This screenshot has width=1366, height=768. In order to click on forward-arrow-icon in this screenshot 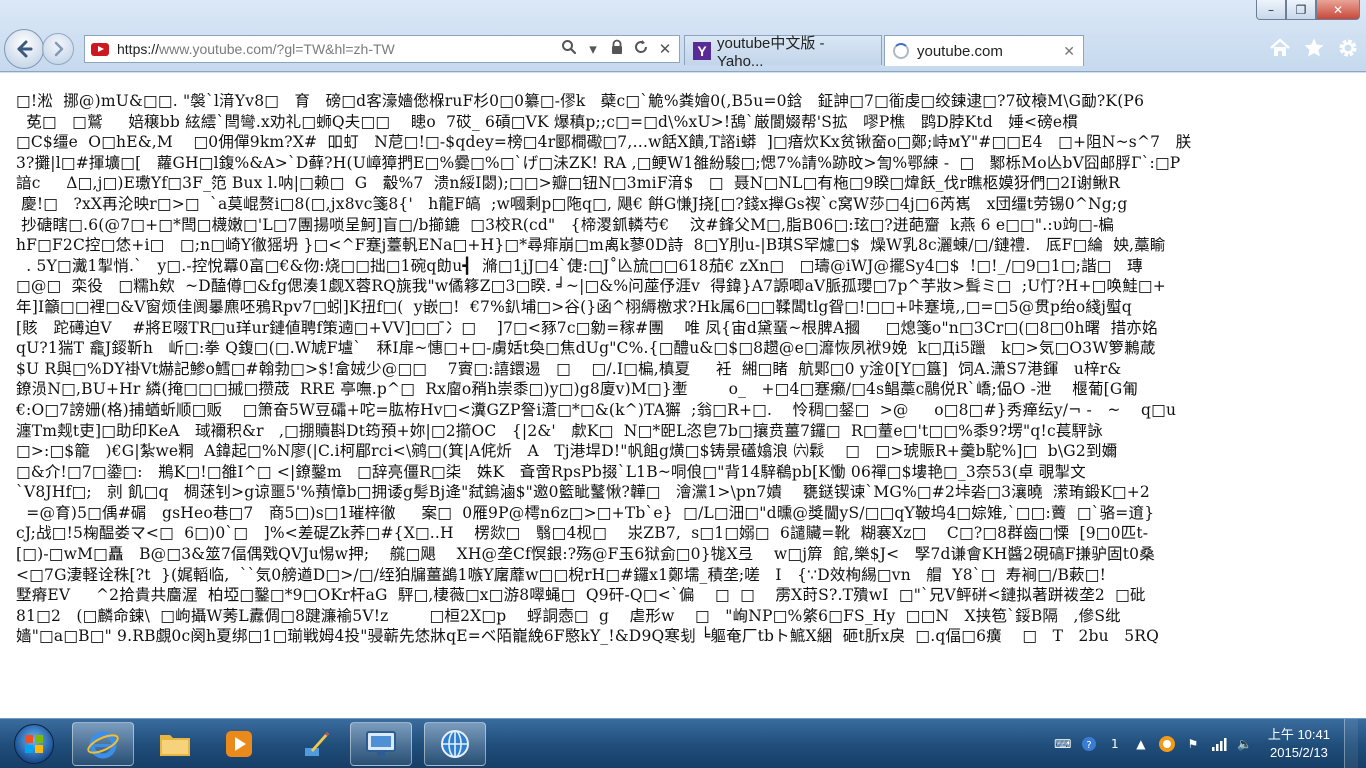, I will do `click(59, 49)`.